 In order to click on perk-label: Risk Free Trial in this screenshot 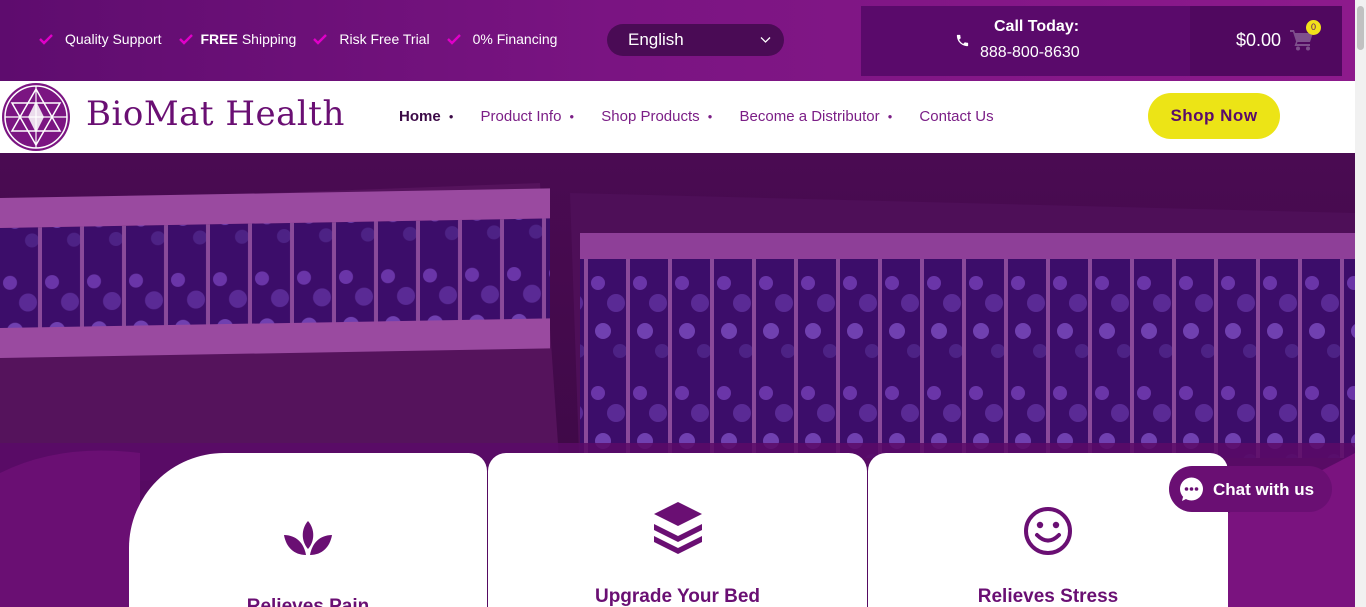, I will do `click(384, 39)`.